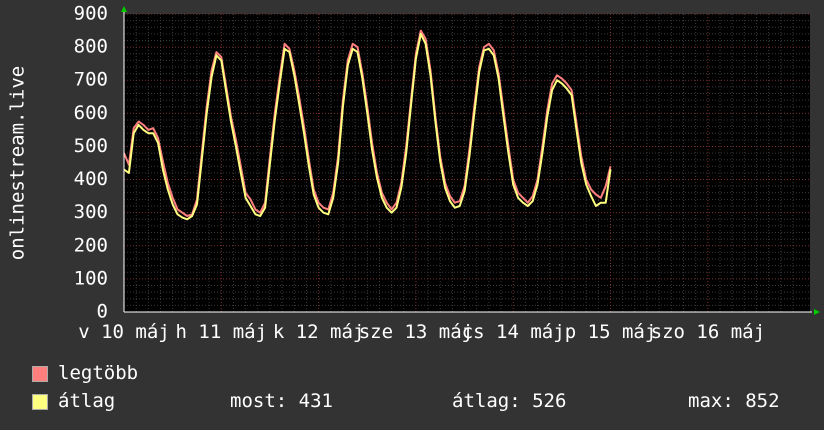 Image resolution: width=824 pixels, height=430 pixels. I want to click on x-tick-label: p 15 máj, so click(611, 332).